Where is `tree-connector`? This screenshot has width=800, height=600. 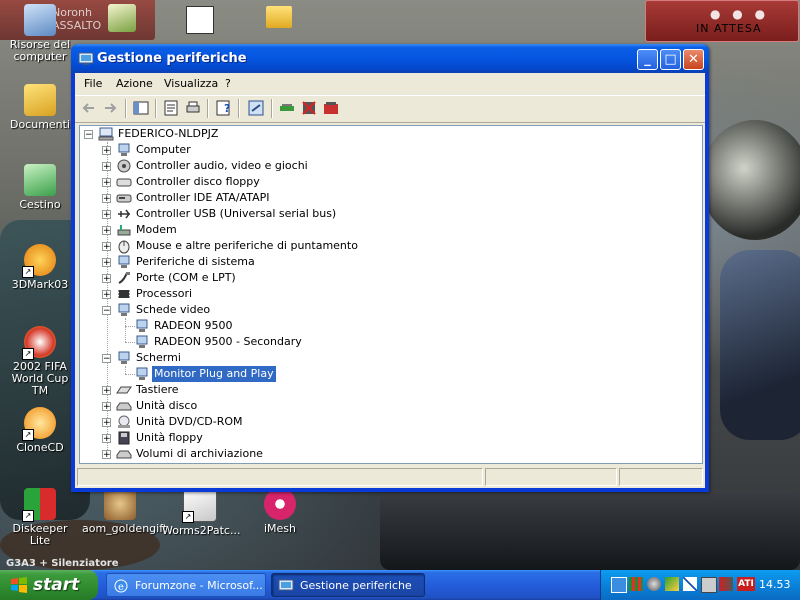
tree-connector is located at coordinates (125, 370).